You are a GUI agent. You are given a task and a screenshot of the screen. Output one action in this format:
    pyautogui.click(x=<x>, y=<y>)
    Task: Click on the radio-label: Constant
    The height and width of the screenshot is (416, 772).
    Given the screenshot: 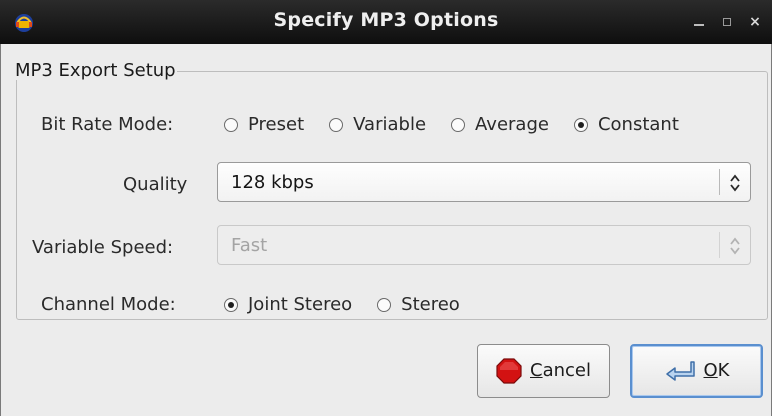 What is the action you would take?
    pyautogui.click(x=638, y=124)
    